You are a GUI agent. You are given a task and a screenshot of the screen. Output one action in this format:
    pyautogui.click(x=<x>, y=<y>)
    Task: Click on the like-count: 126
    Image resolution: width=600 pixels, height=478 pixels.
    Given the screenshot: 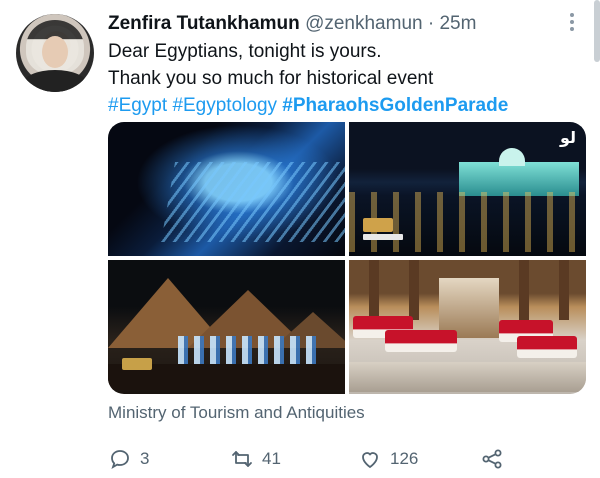 What is the action you would take?
    pyautogui.click(x=404, y=458)
    